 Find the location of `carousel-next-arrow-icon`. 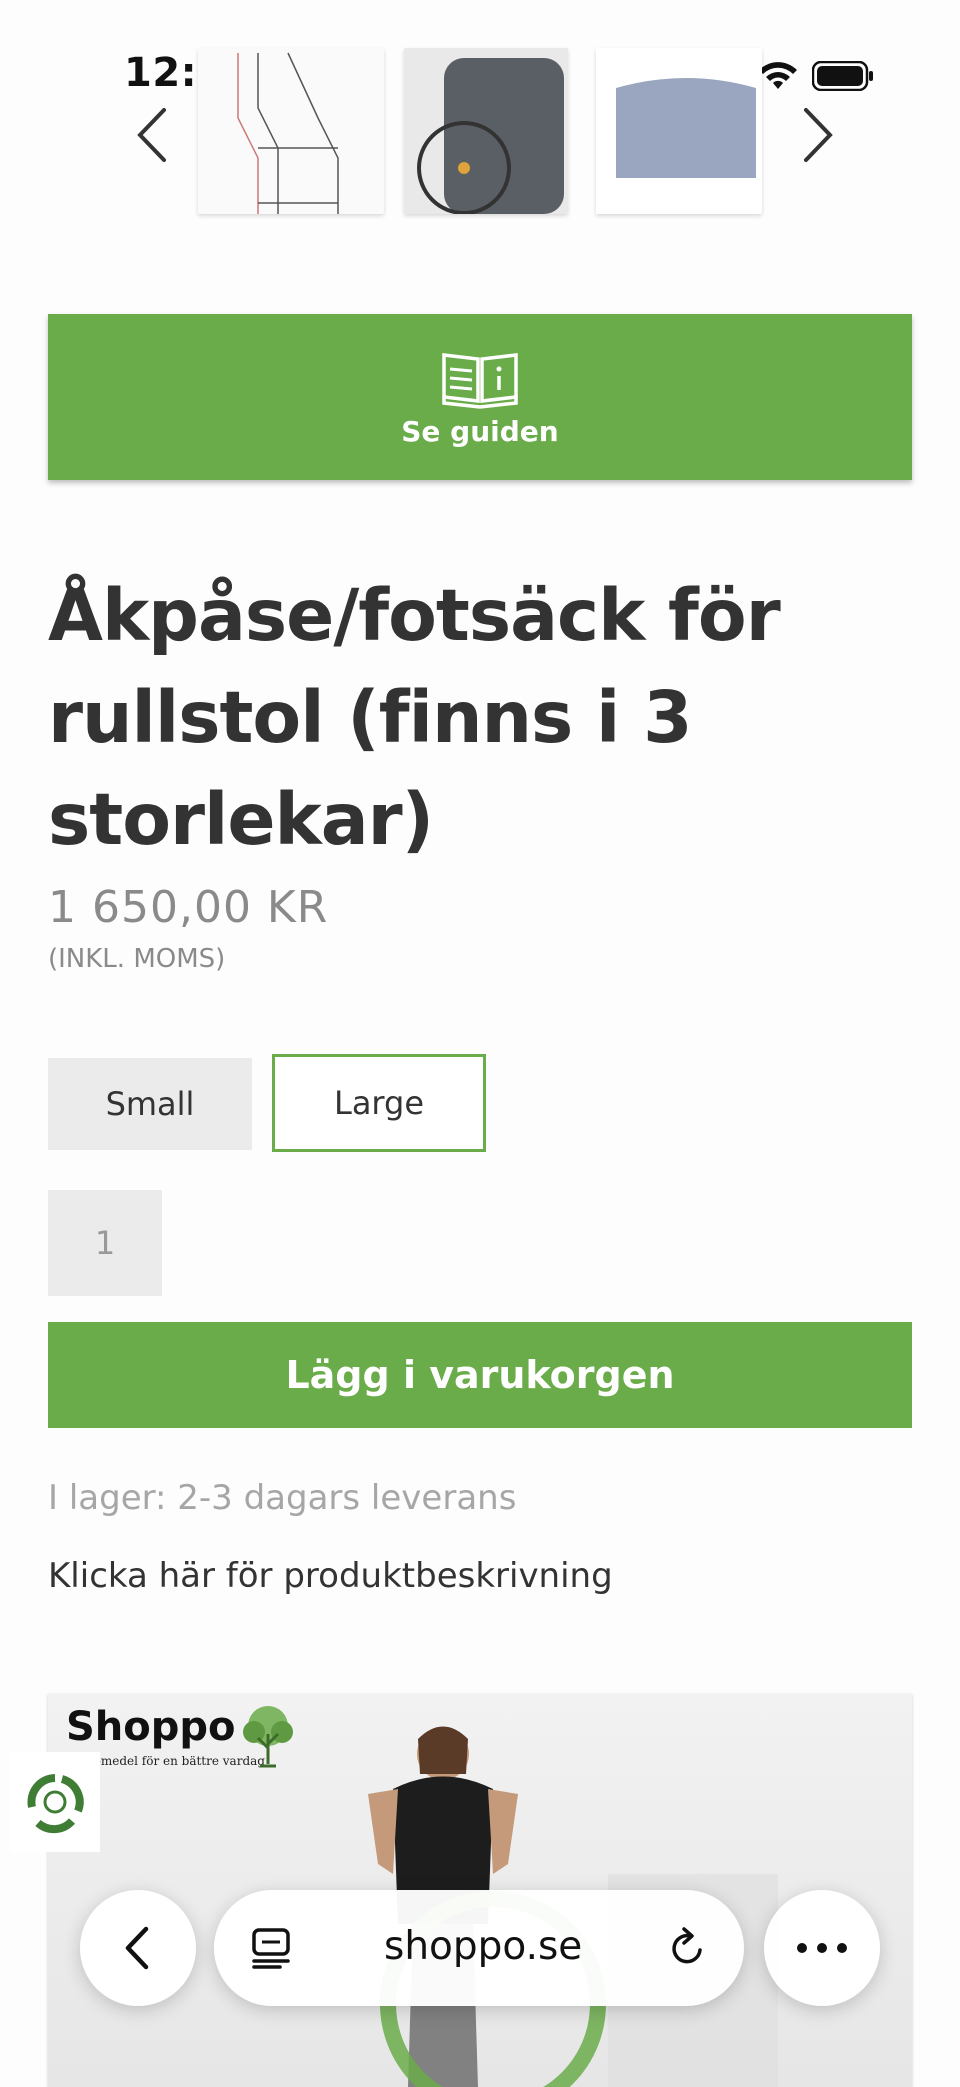

carousel-next-arrow-icon is located at coordinates (817, 135).